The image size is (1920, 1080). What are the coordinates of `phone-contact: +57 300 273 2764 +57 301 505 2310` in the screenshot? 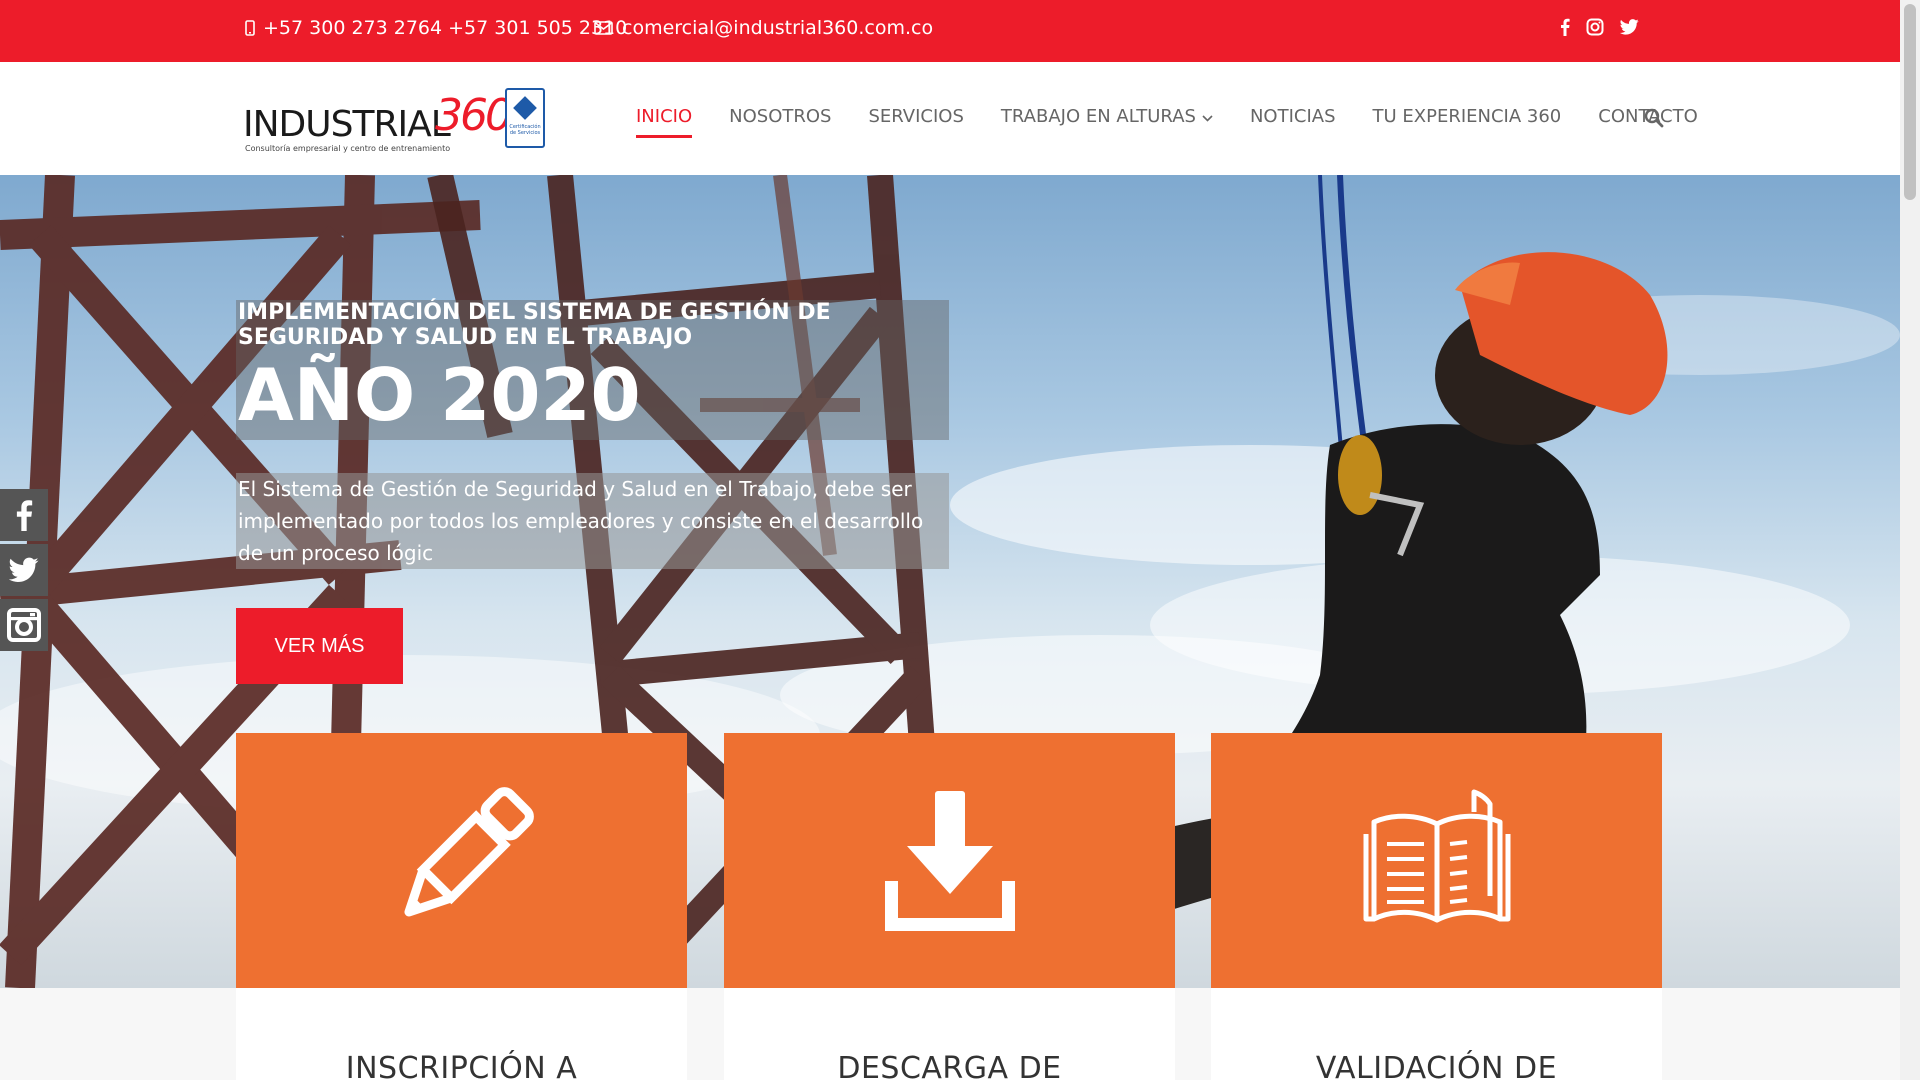 It's located at (436, 28).